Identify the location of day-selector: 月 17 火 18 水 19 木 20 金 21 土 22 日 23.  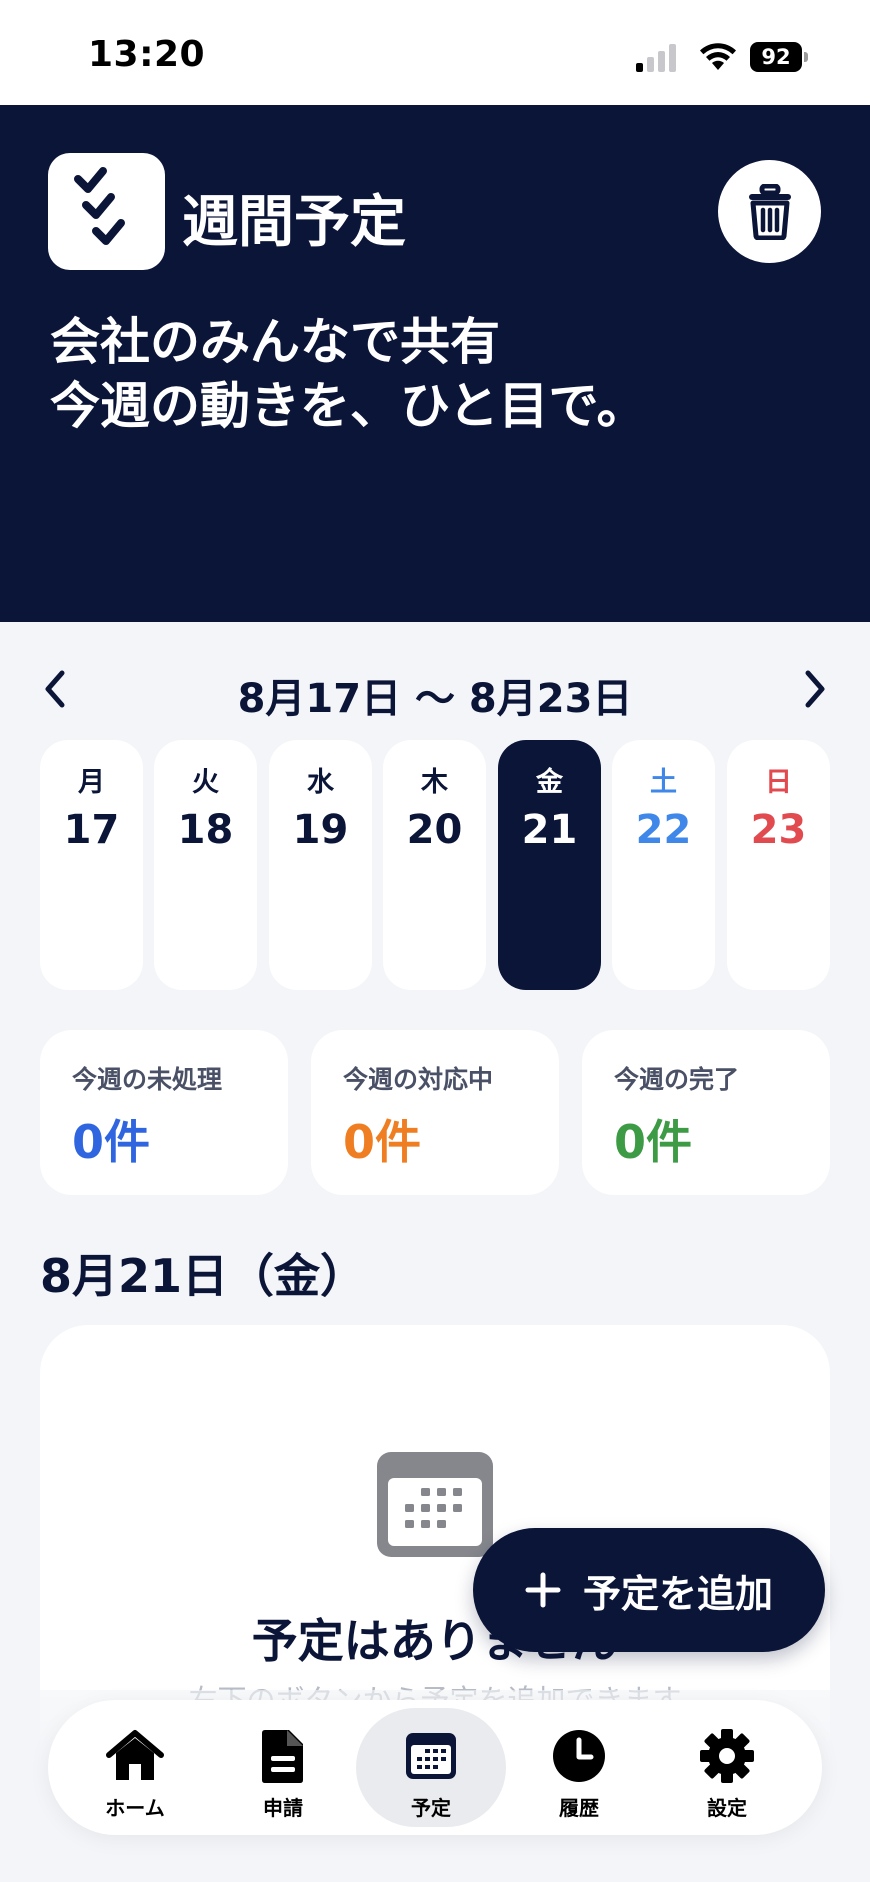
(435, 865).